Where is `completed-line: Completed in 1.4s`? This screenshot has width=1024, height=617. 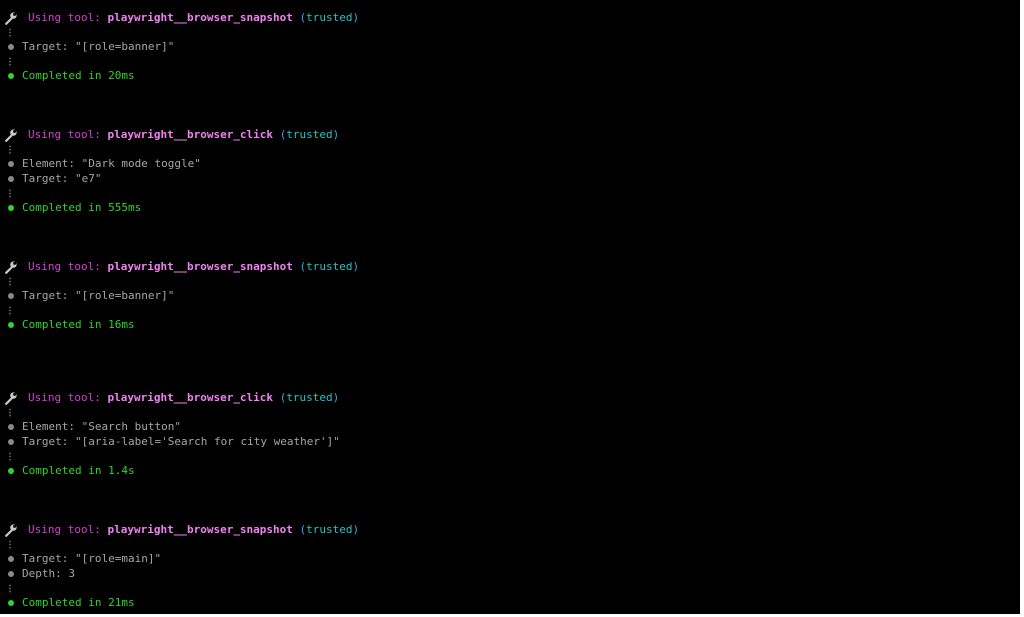 completed-line: Completed in 1.4s is located at coordinates (67, 471).